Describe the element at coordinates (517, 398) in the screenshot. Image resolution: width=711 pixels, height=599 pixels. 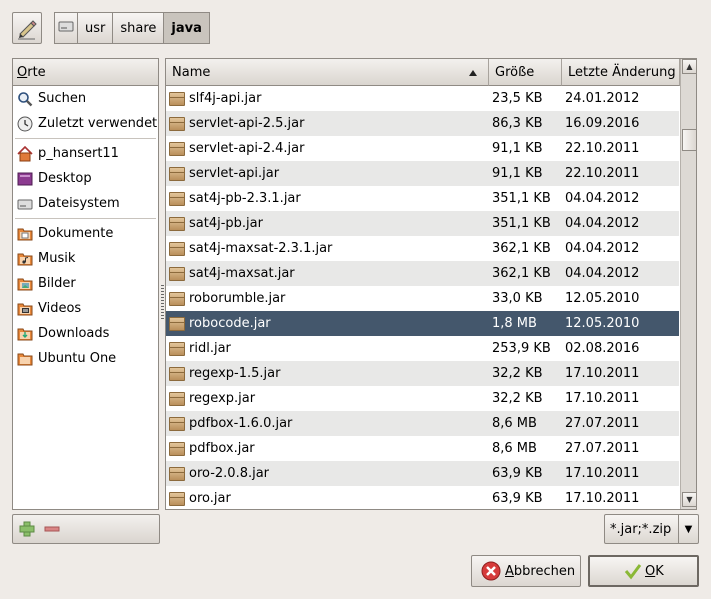
I see `file-size: 32,2 KB` at that location.